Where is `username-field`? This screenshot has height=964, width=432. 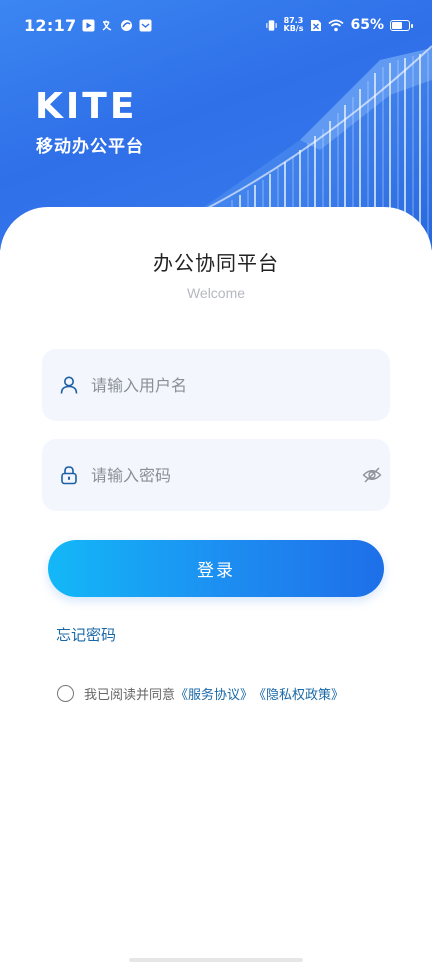 username-field is located at coordinates (216, 385).